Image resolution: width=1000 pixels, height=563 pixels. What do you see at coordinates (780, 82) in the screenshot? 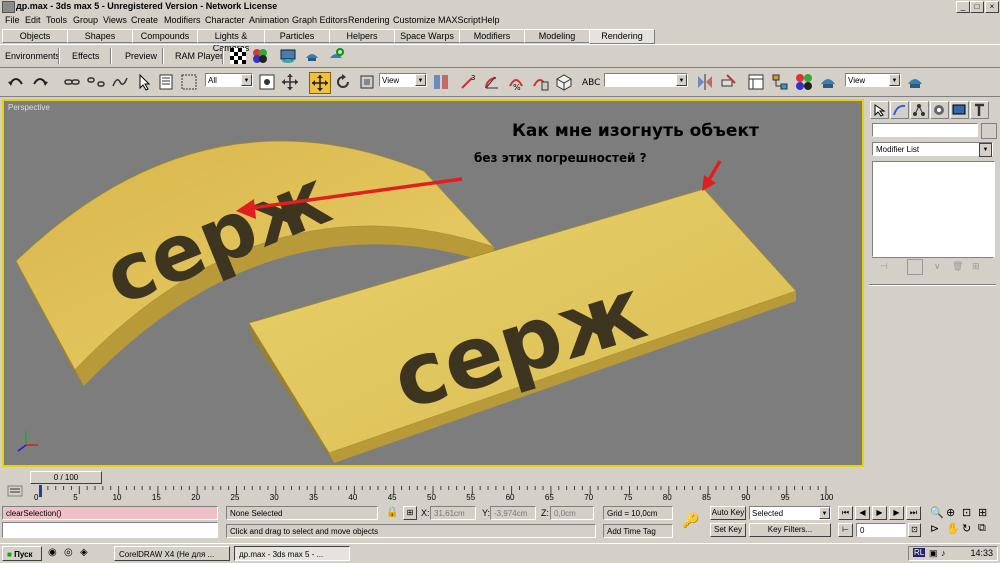
I see `schematic-view-icon` at bounding box center [780, 82].